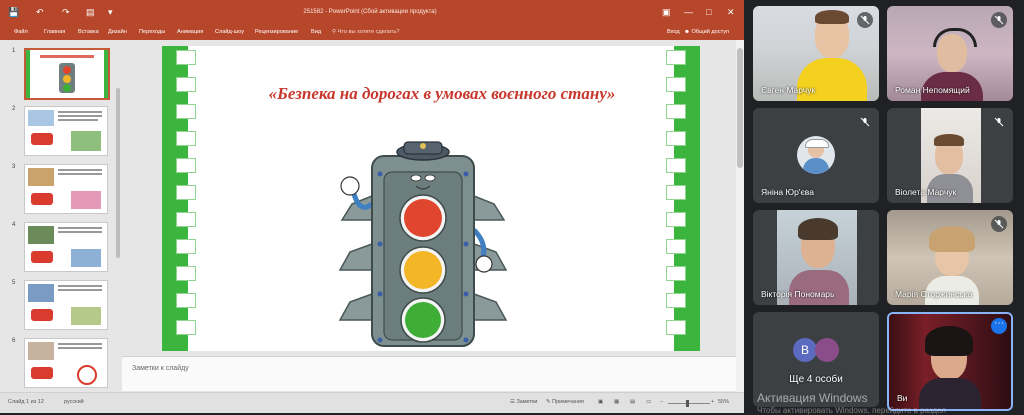 The width and height of the screenshot is (1024, 415). I want to click on thumbnail-slide-3: 3, so click(62, 189).